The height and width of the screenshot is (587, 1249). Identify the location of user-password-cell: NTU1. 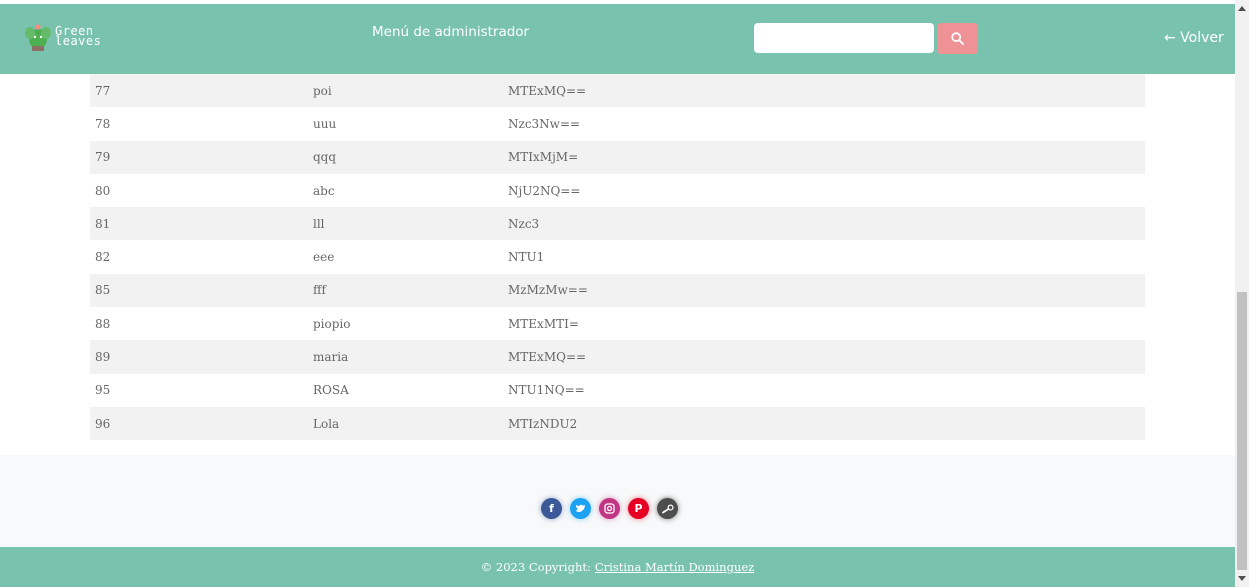
(526, 257).